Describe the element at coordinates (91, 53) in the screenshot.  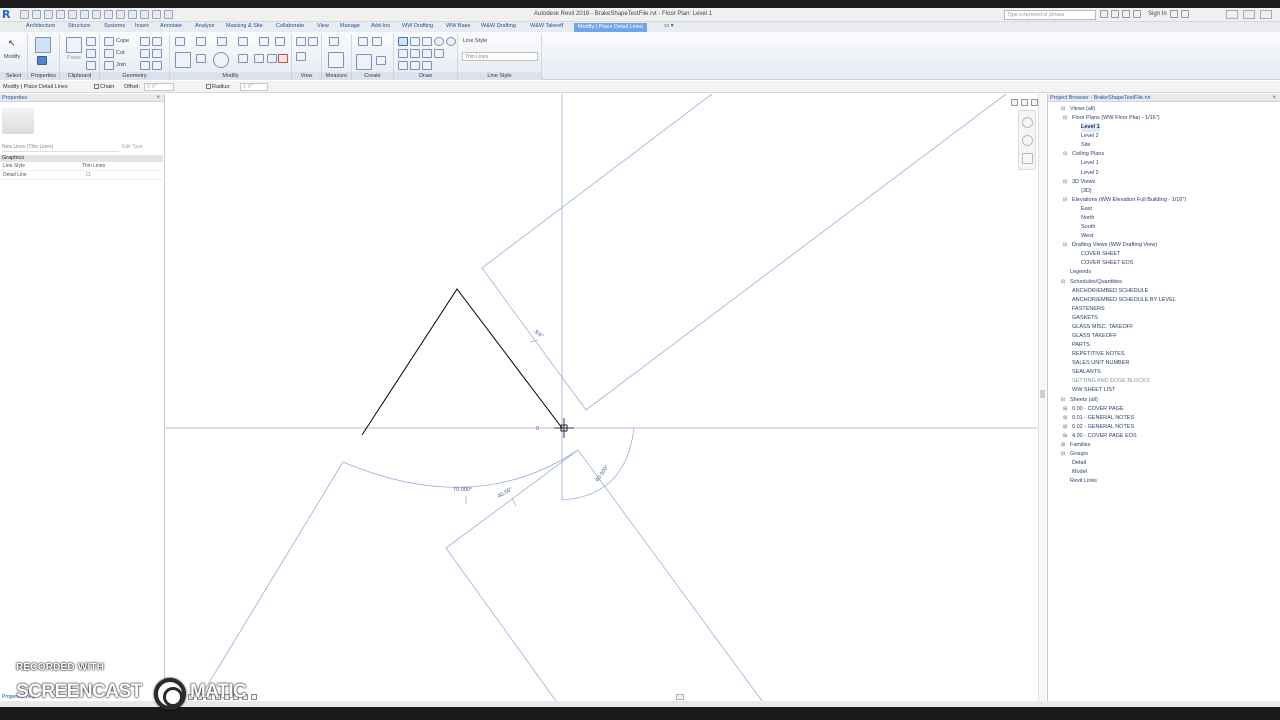
I see `copy-icon` at that location.